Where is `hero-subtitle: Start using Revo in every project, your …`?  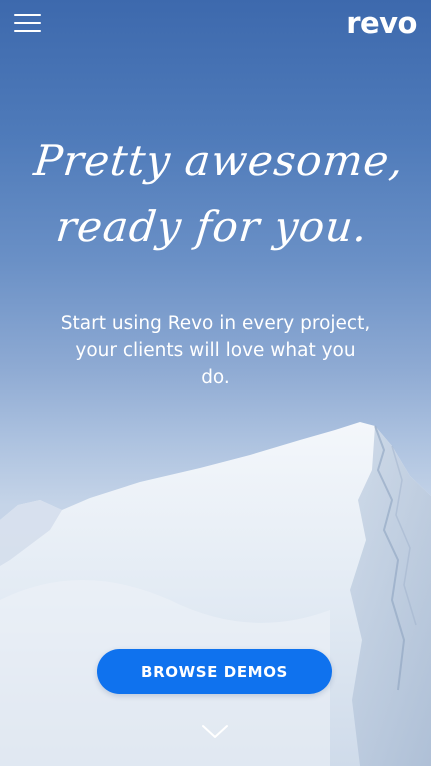
hero-subtitle: Start using Revo in every project, your … is located at coordinates (215, 350).